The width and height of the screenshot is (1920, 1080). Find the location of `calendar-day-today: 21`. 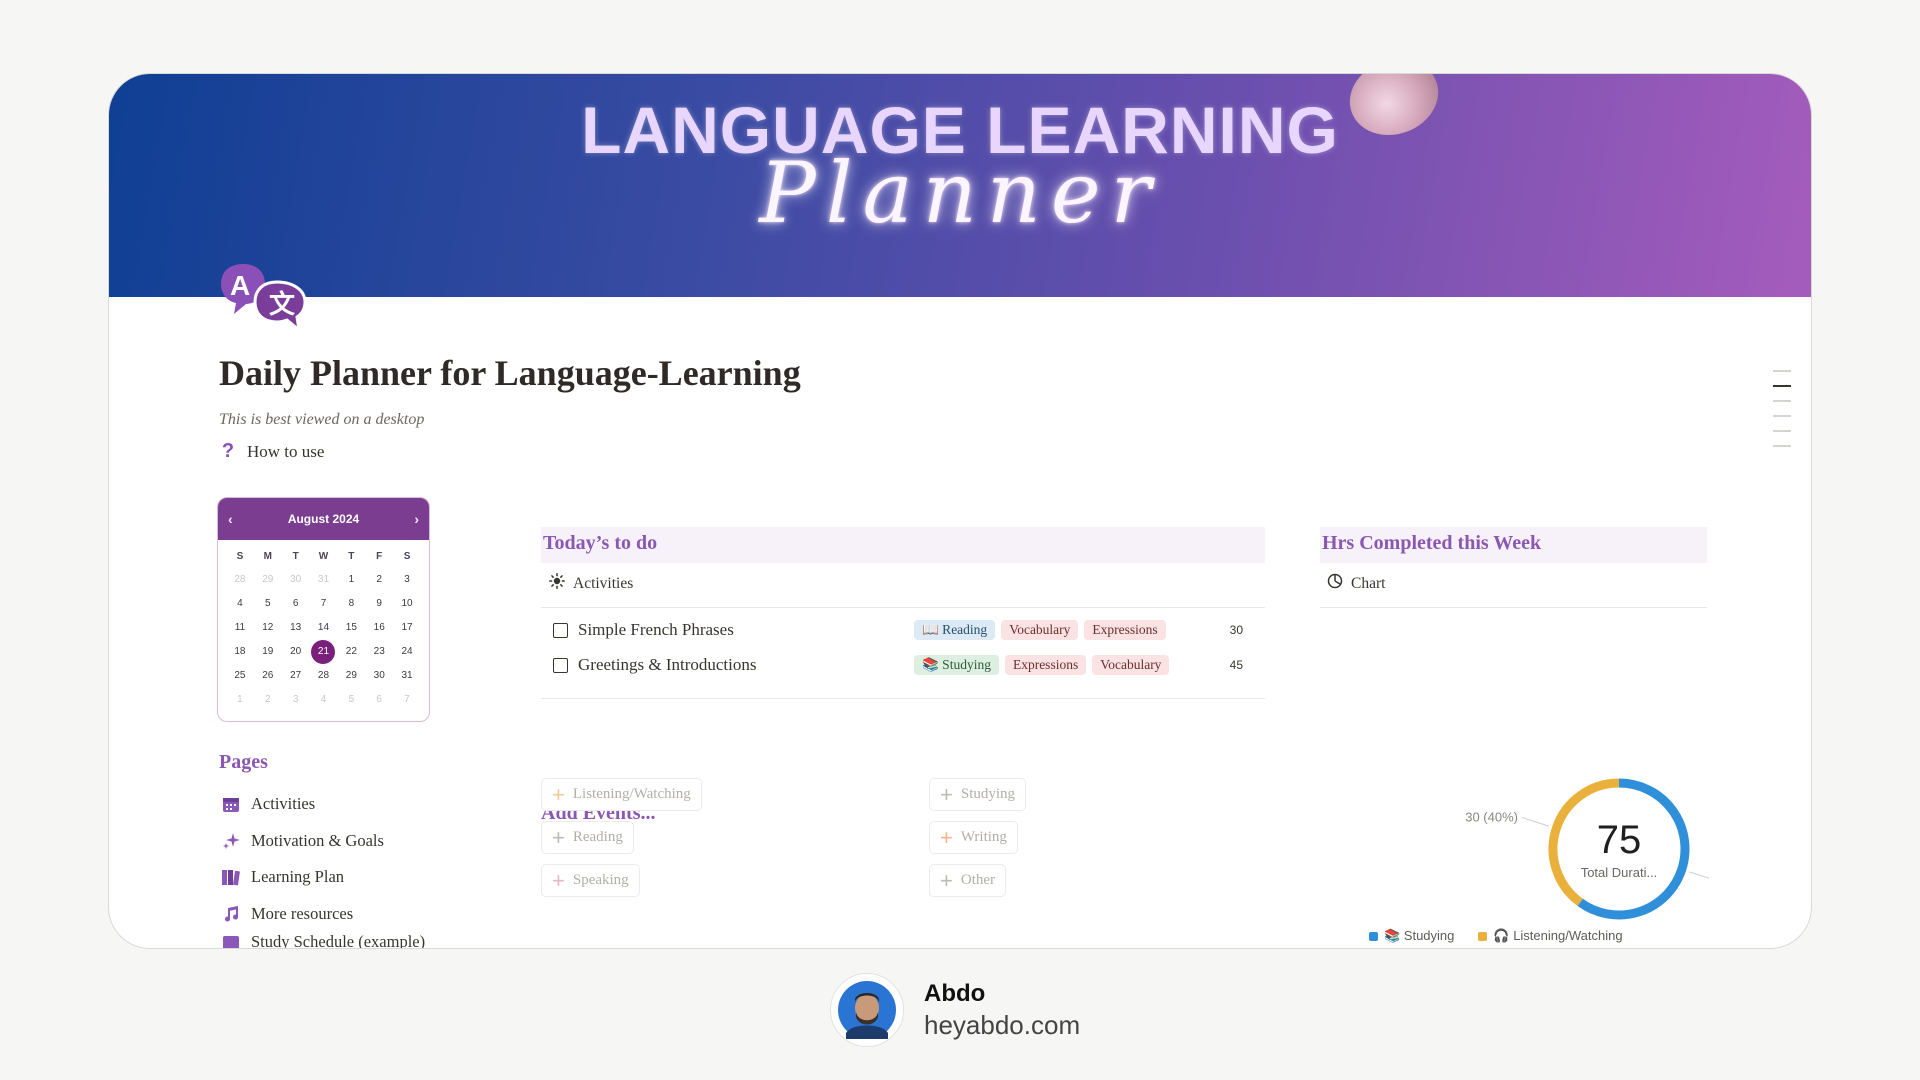

calendar-day-today: 21 is located at coordinates (324, 652).